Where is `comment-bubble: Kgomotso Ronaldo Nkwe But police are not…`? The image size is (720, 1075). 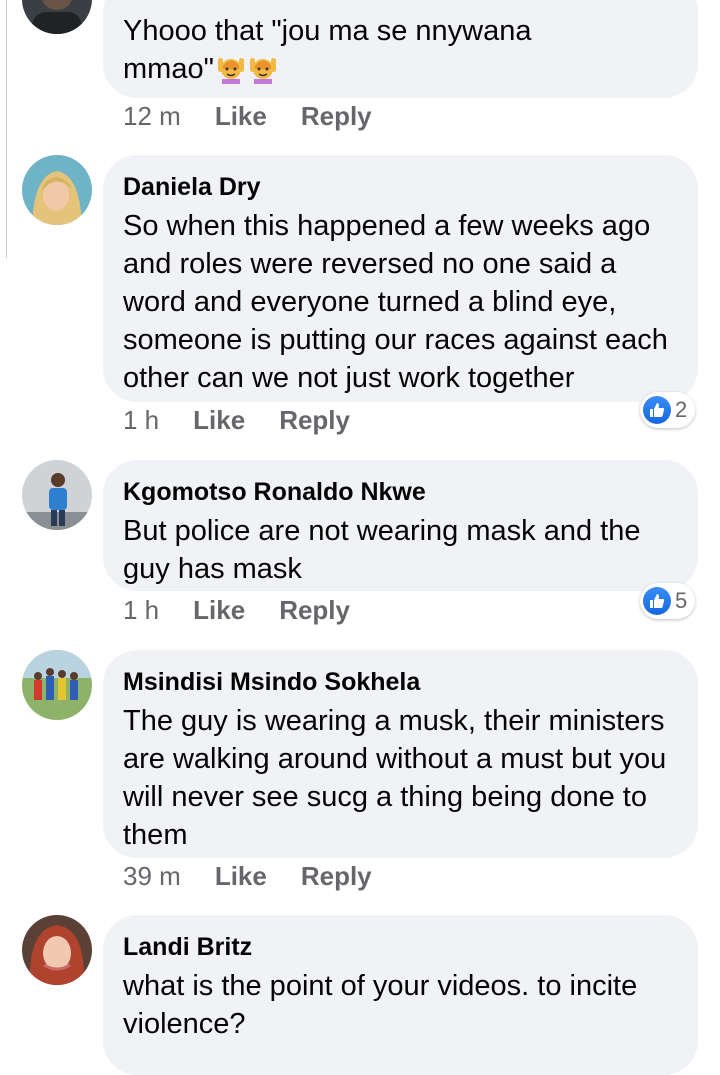 comment-bubble: Kgomotso Ronaldo Nkwe But police are not… is located at coordinates (400, 525).